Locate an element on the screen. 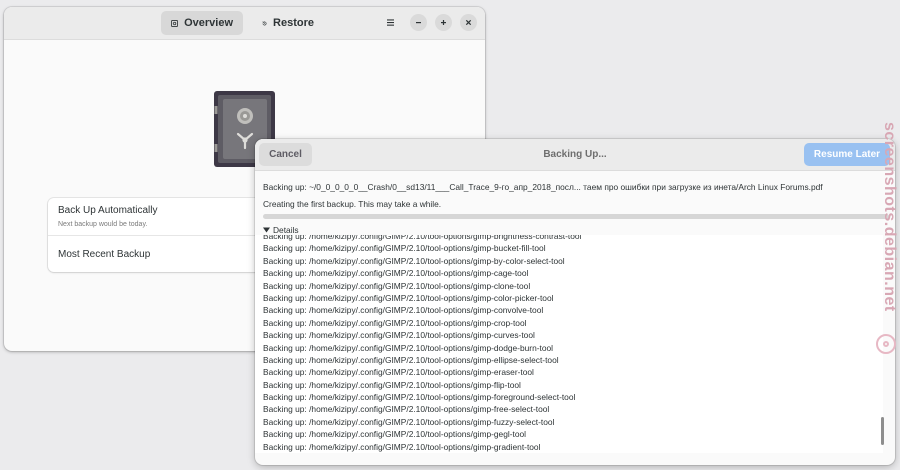 The height and width of the screenshot is (470, 900). minimize-icon is located at coordinates (418, 23).